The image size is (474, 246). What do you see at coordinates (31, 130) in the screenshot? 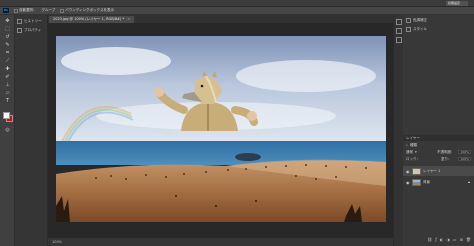
I see `left-panel-dock: ヒストリー プロパティ` at bounding box center [31, 130].